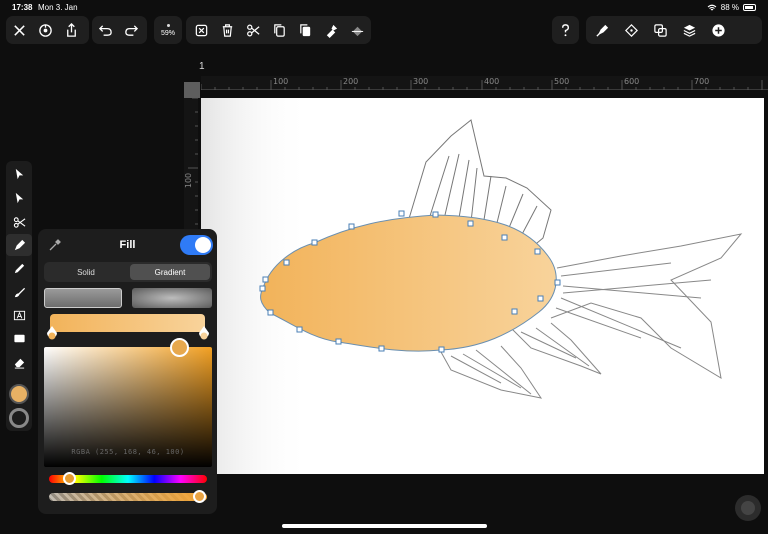 This screenshot has height=534, width=768. I want to click on mode-solid: Solid, so click(86, 272).